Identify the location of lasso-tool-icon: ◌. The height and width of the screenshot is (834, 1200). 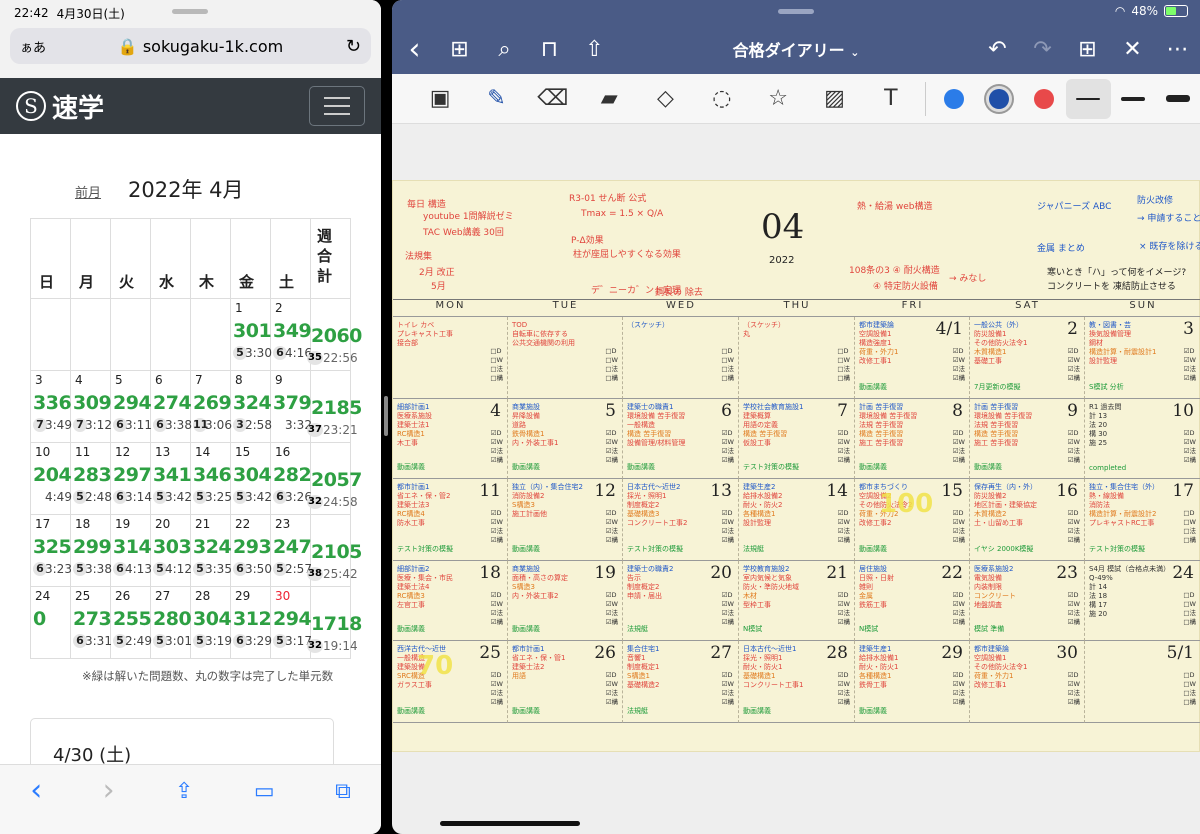
(722, 99).